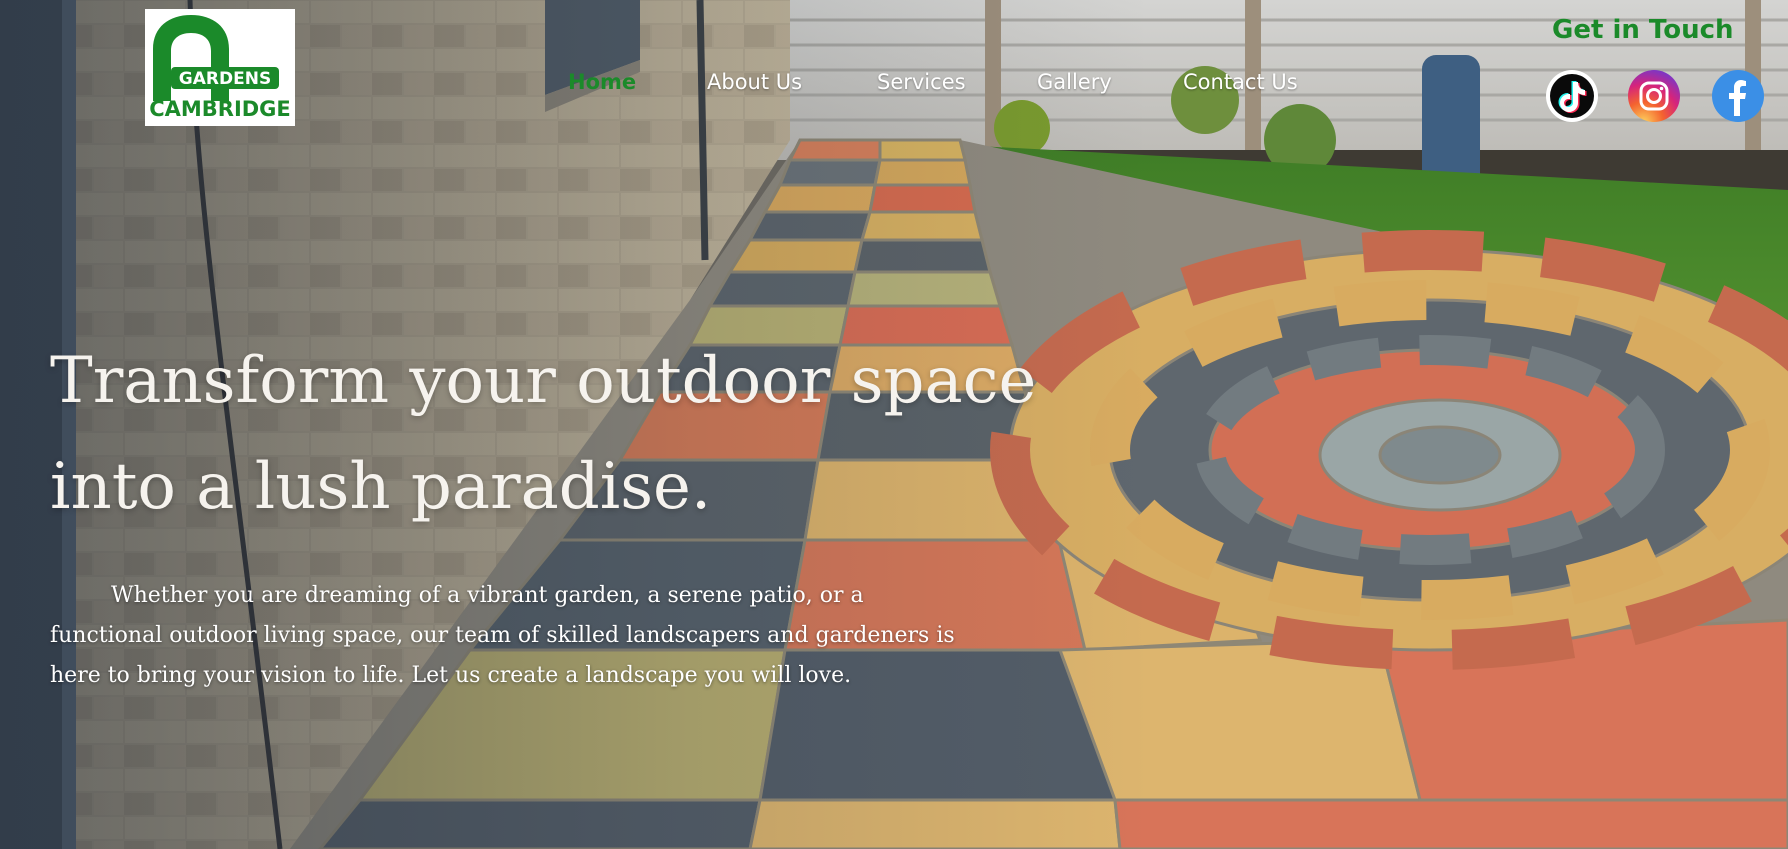 This screenshot has width=1788, height=849. What do you see at coordinates (602, 82) in the screenshot?
I see `nav-home: Home` at bounding box center [602, 82].